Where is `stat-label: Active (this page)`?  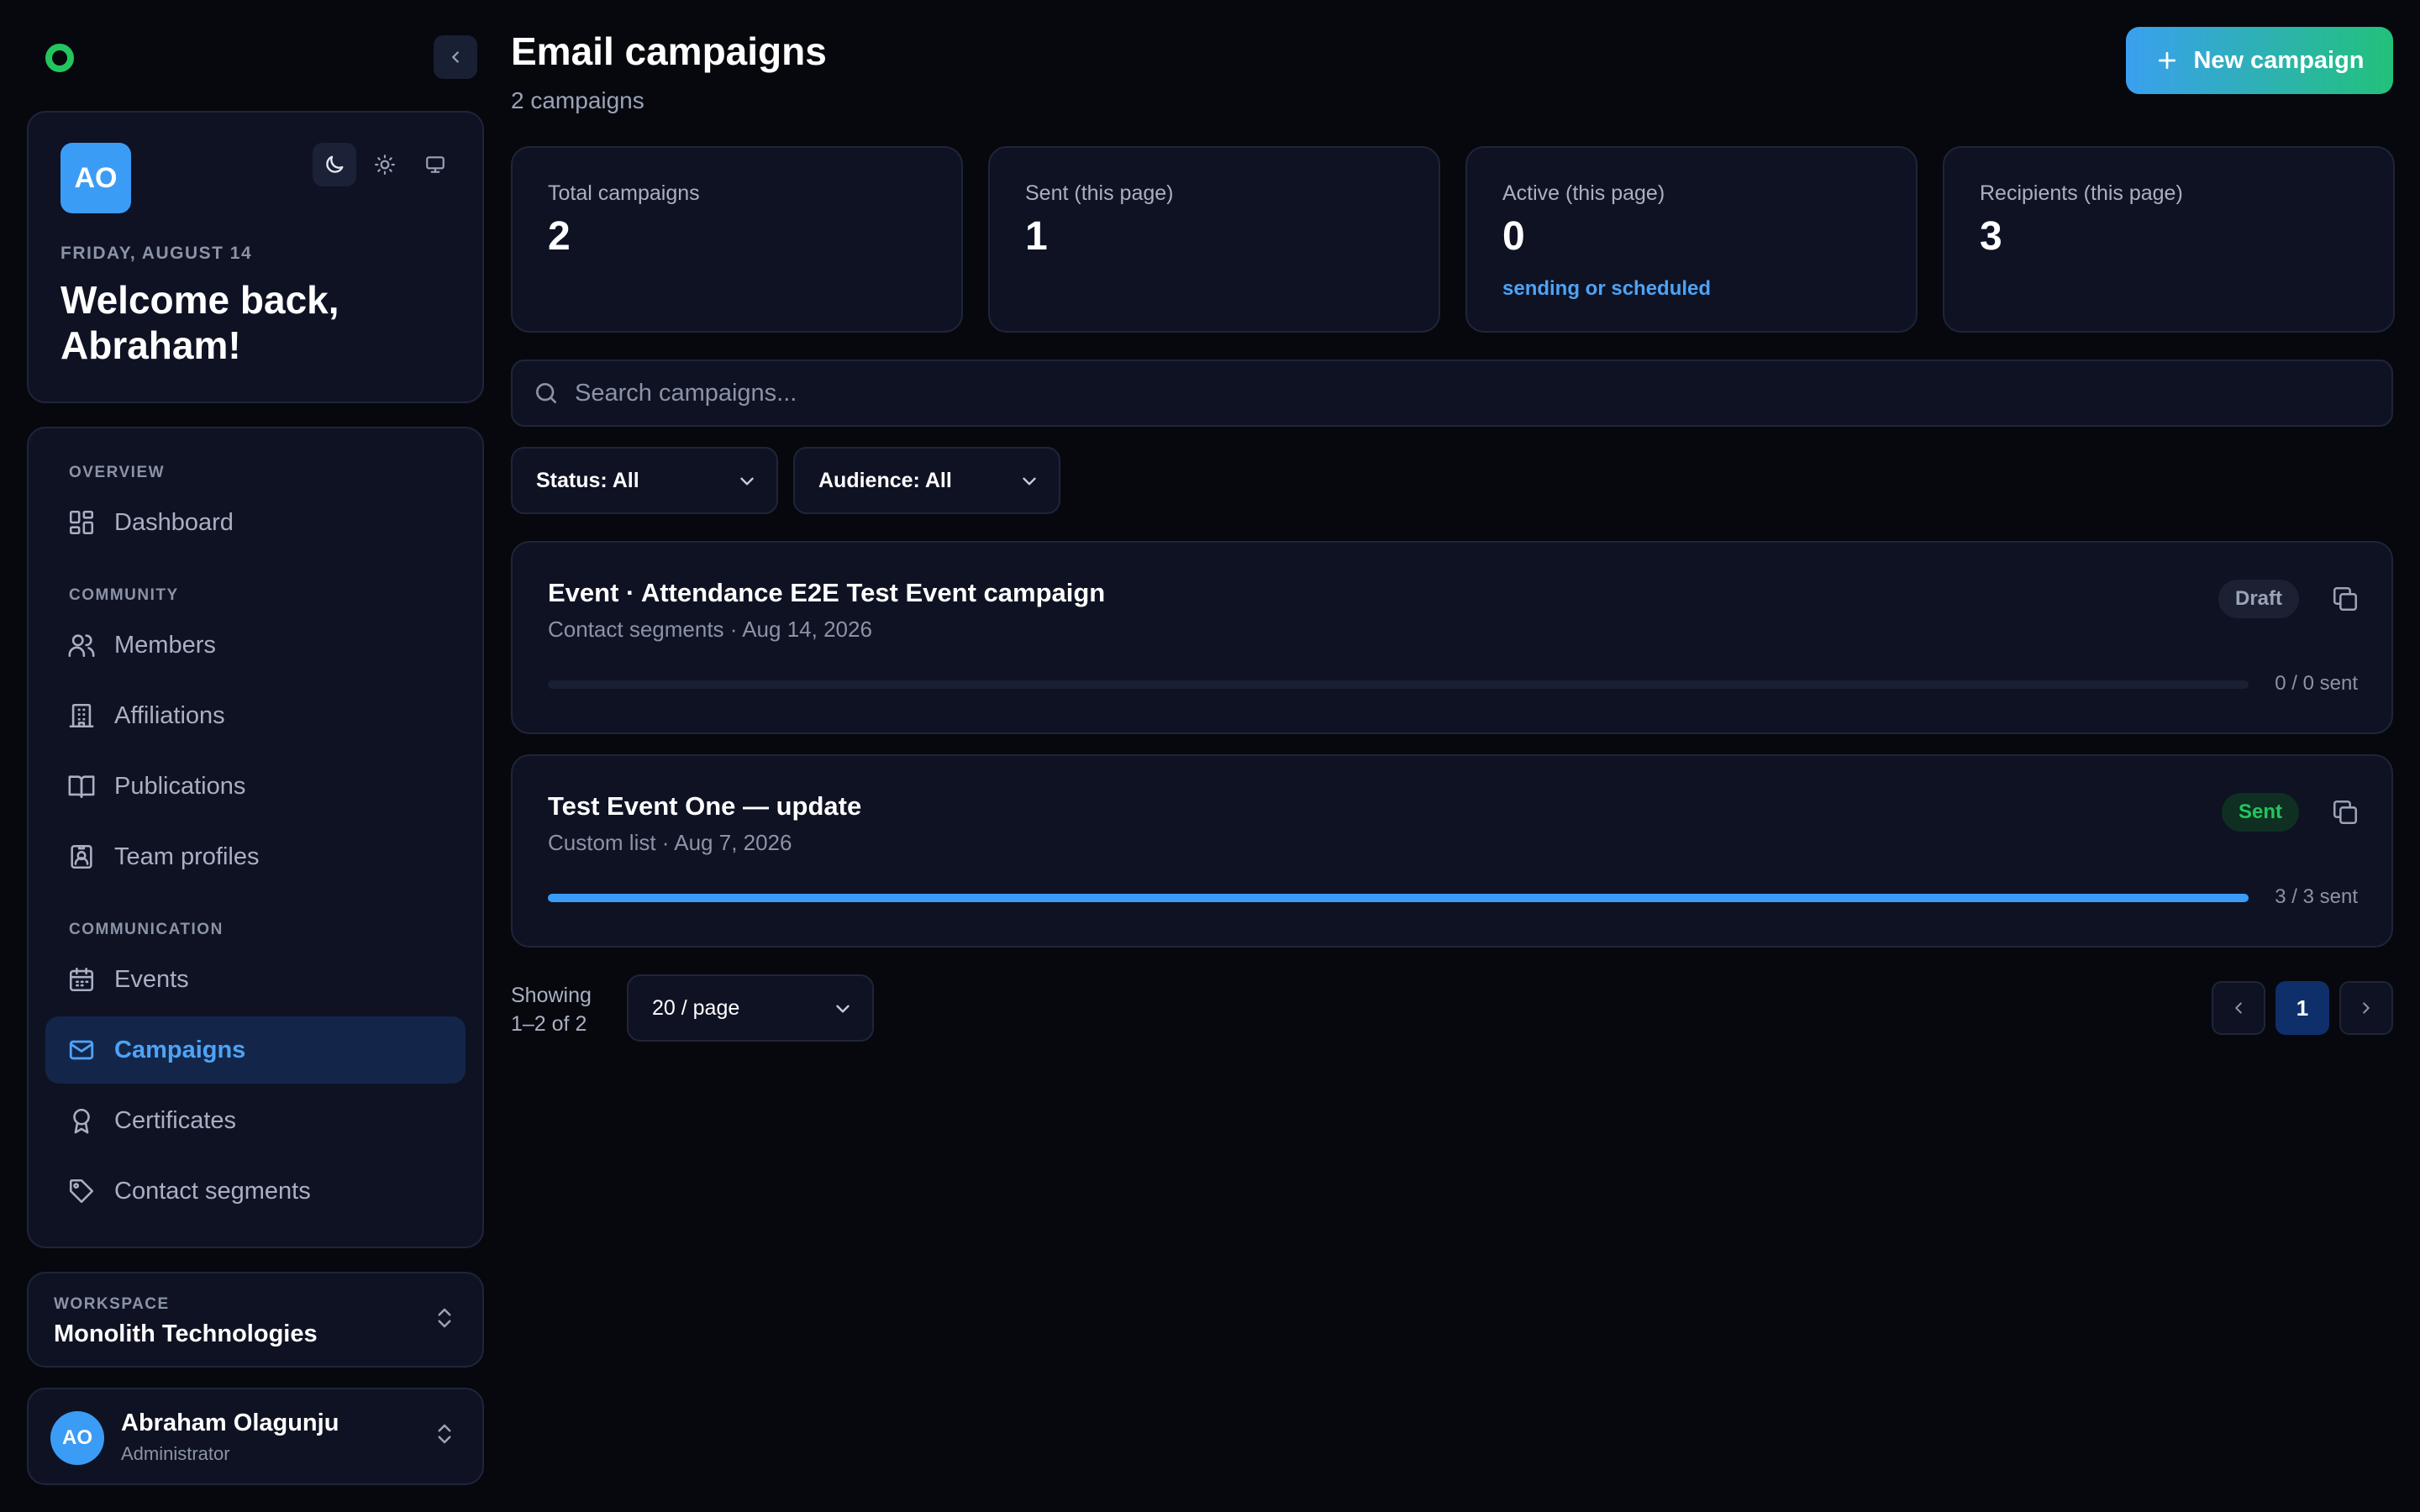
stat-label: Active (this page) is located at coordinates (1584, 193).